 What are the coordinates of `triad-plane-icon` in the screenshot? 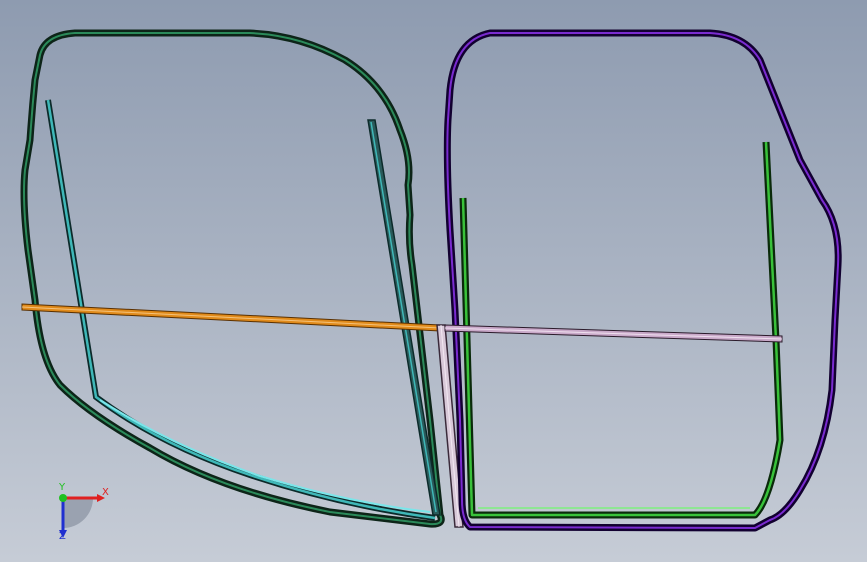 It's located at (78, 513).